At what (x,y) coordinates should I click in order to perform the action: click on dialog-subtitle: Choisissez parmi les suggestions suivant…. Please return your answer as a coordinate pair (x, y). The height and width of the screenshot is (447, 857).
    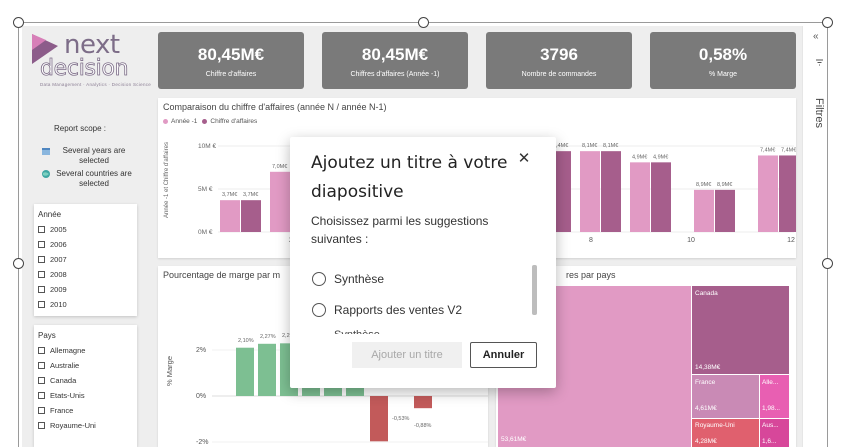
    Looking at the image, I should click on (400, 230).